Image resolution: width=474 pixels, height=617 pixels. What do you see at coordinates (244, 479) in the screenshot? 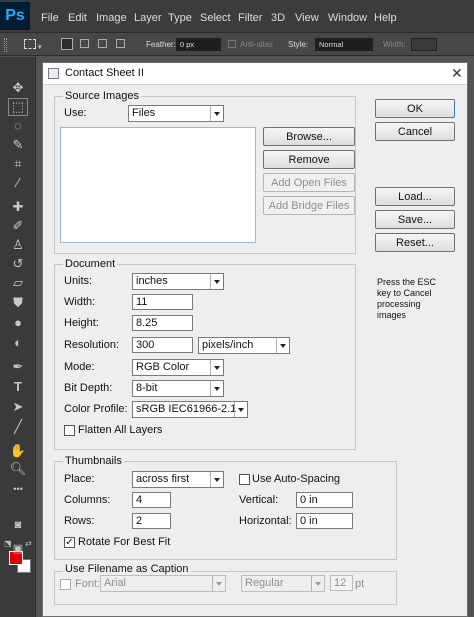
I see `auto-spacing-checkbox` at bounding box center [244, 479].